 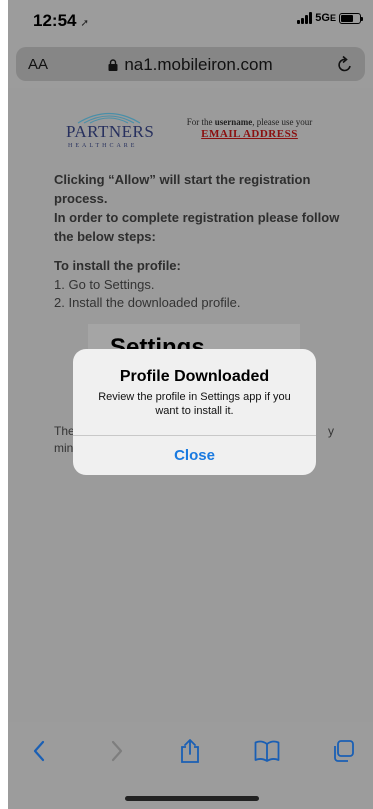 What do you see at coordinates (322, 18) in the screenshot?
I see `network-type: 5G` at bounding box center [322, 18].